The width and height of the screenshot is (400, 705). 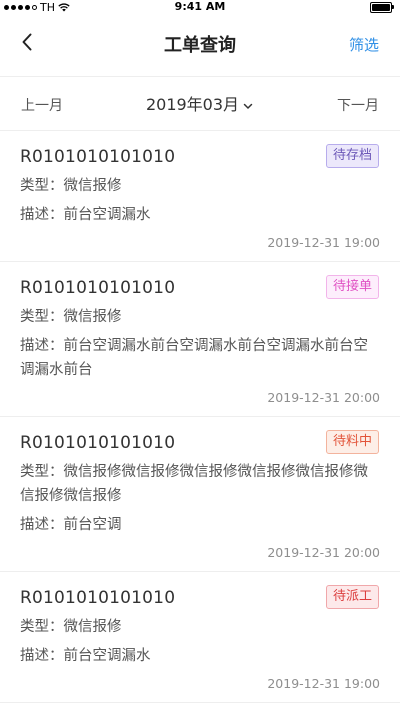 I want to click on description-value: 前台空调, so click(x=92, y=525).